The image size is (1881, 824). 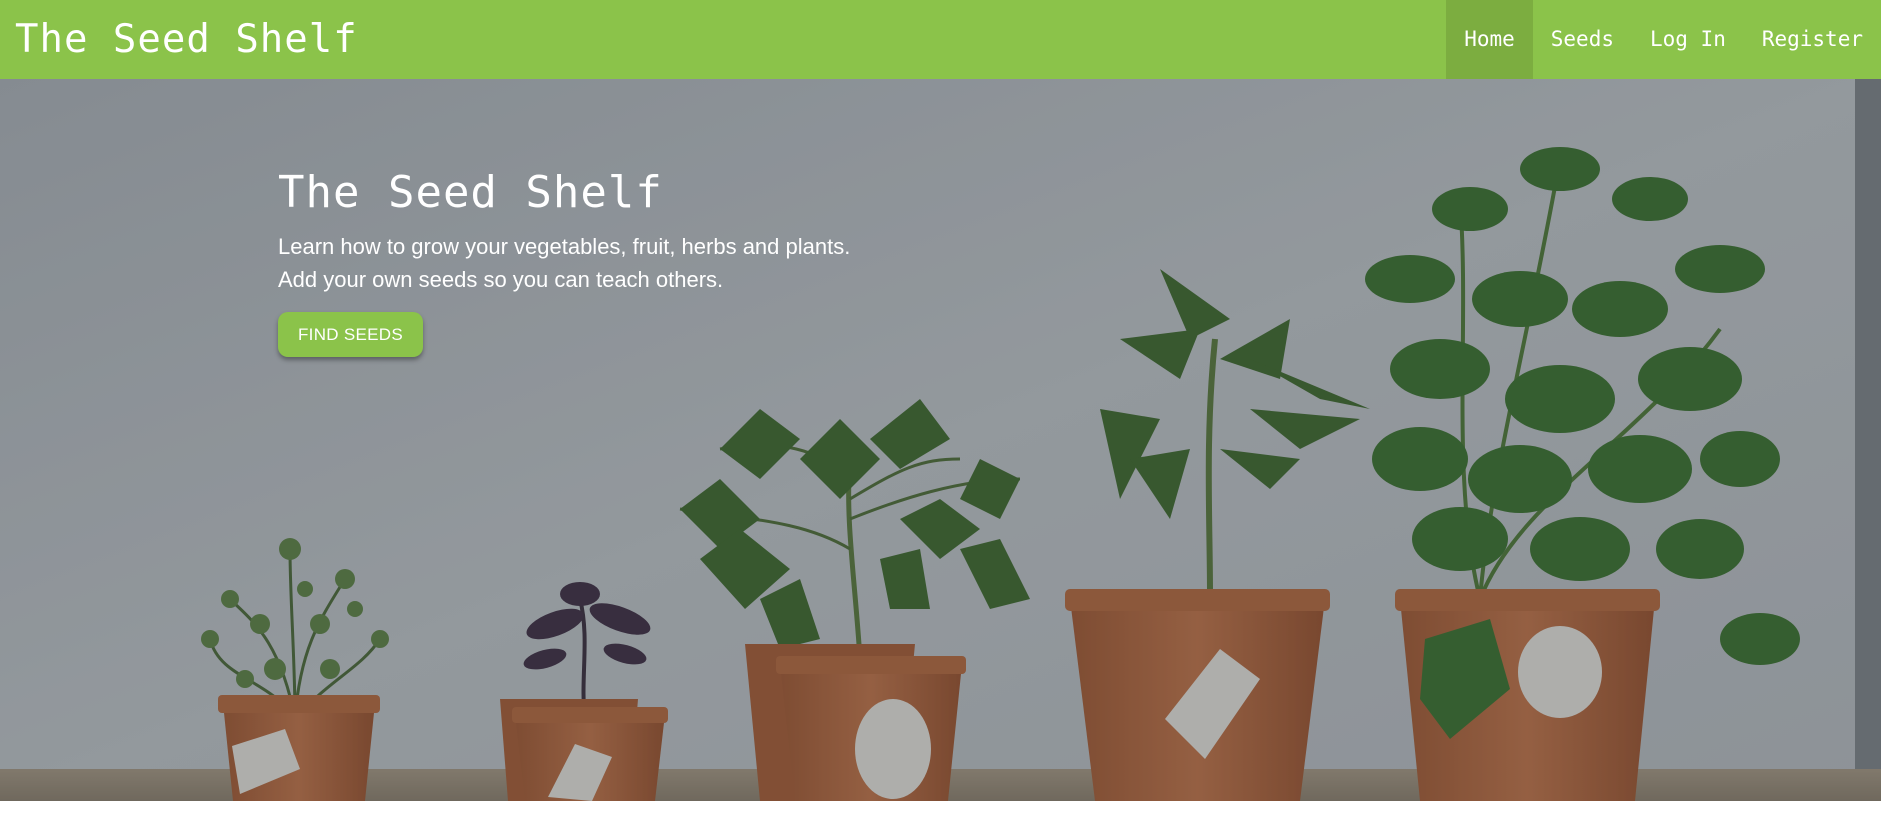 I want to click on nav-home: Home, so click(x=1489, y=39).